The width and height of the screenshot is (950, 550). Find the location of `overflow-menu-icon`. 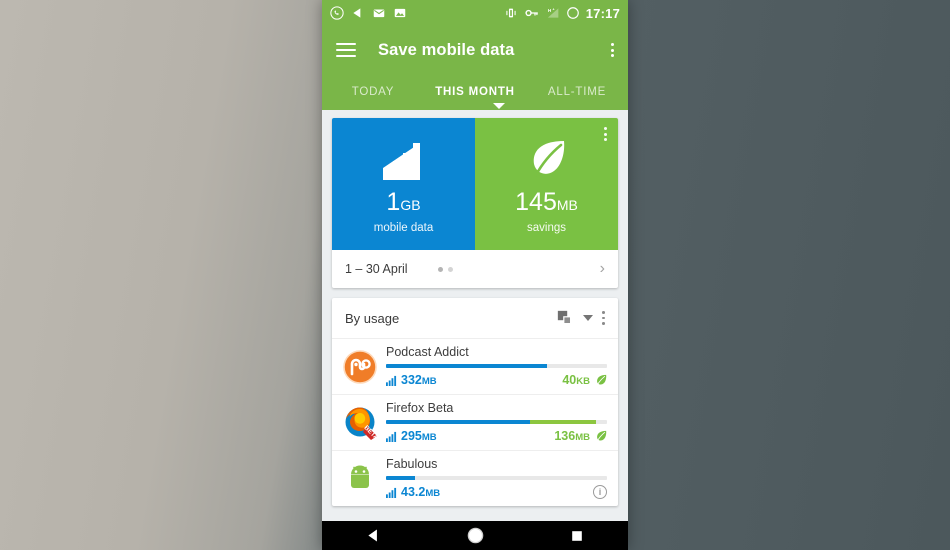

overflow-menu-icon is located at coordinates (612, 50).